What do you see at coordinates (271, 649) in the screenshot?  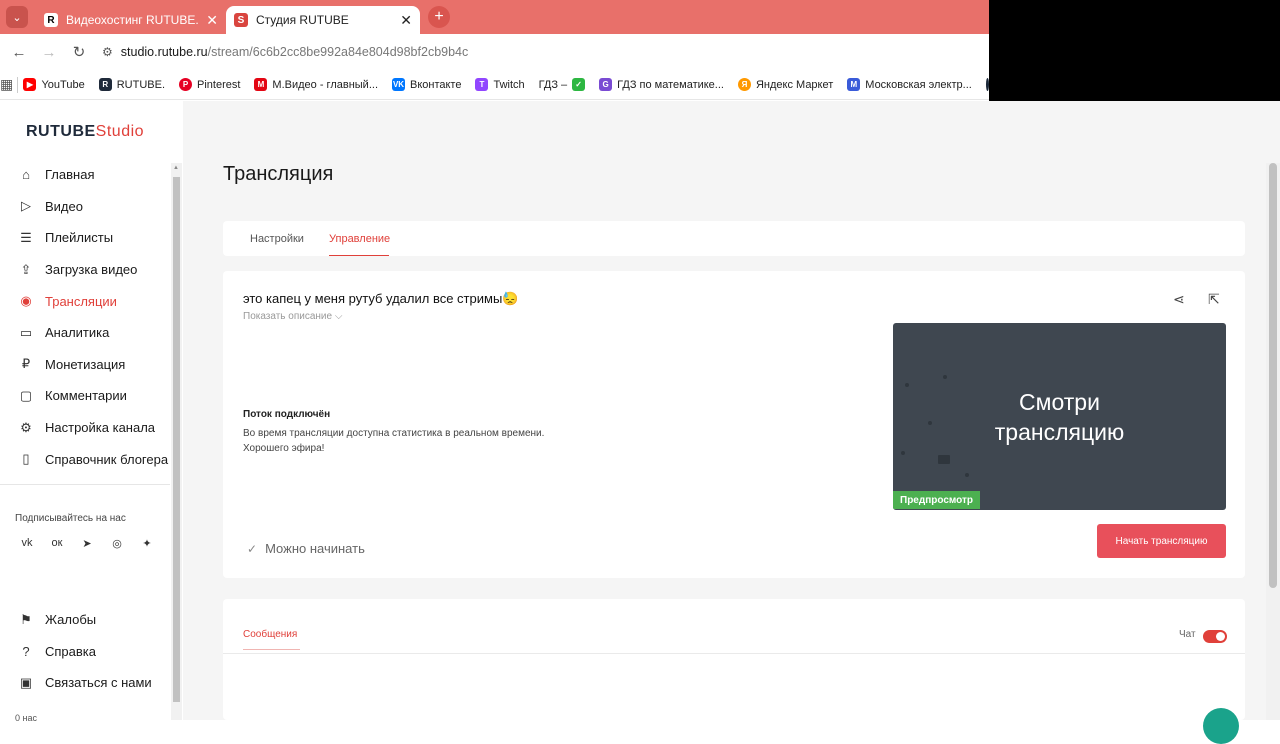 I see `messages-tab-underline` at bounding box center [271, 649].